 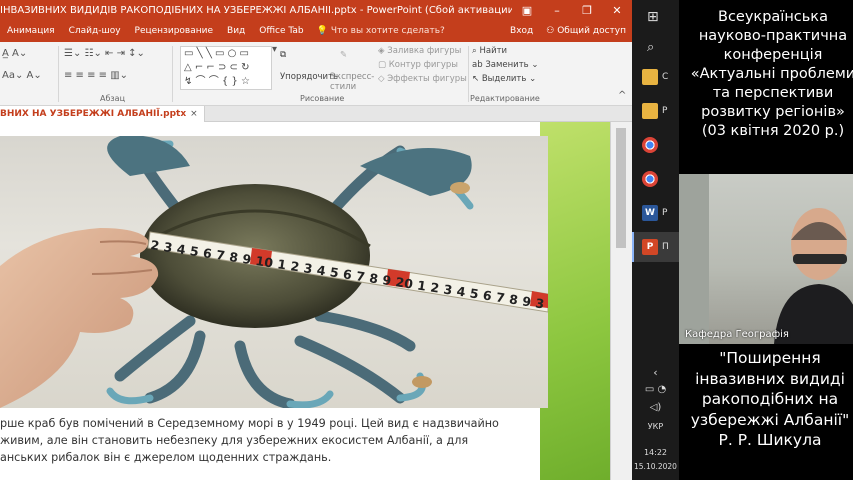 I want to click on select-label: Выделить, so click(x=504, y=79).